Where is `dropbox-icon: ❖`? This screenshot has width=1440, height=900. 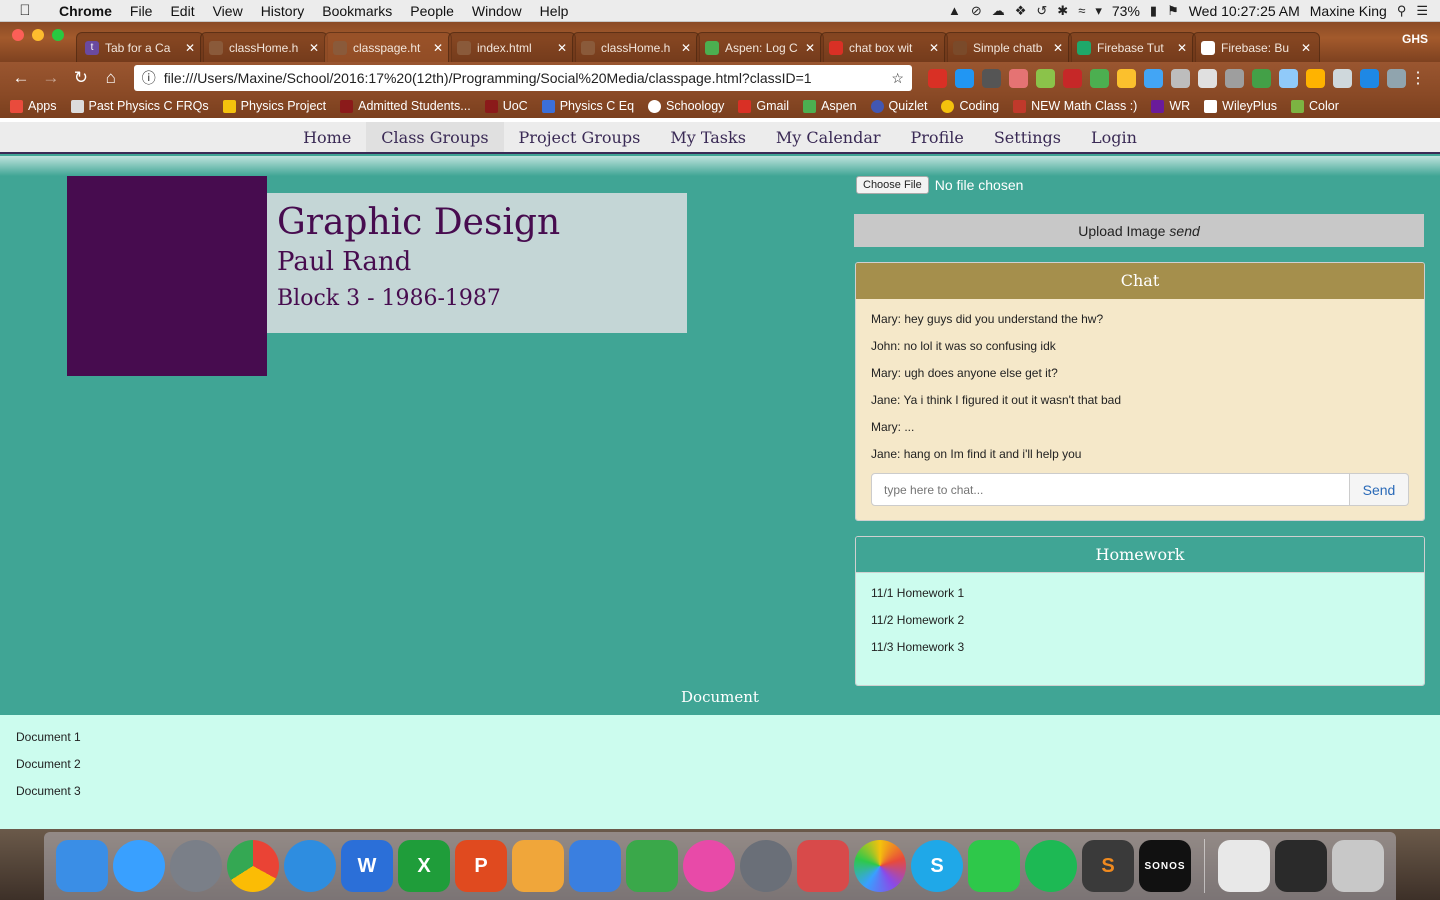 dropbox-icon: ❖ is located at coordinates (1021, 11).